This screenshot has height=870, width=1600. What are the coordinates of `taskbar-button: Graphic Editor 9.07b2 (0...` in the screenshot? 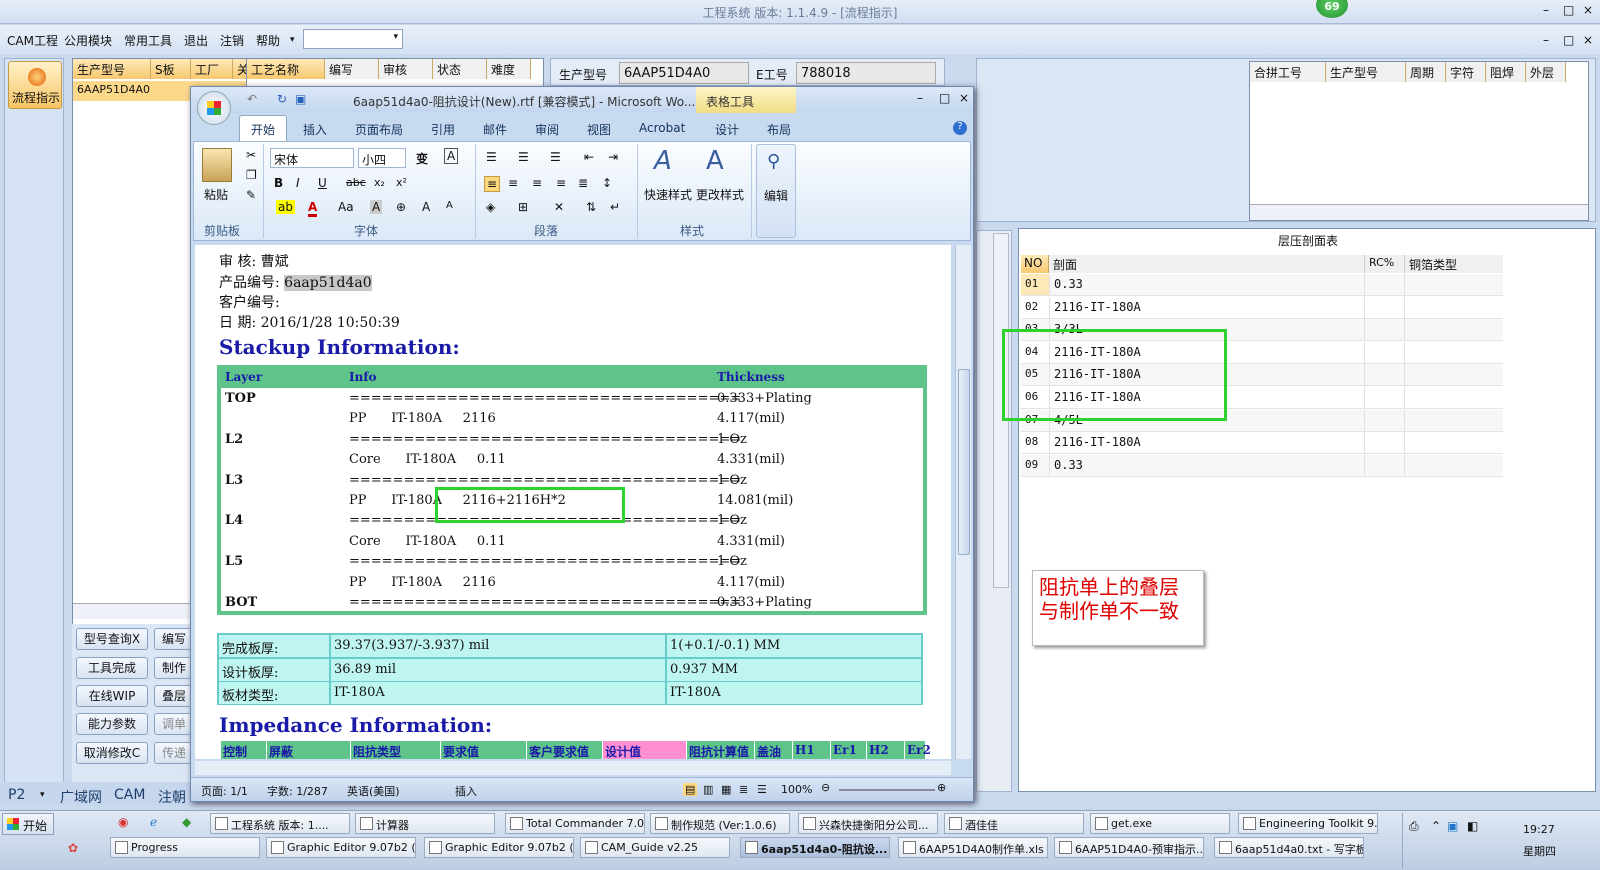 It's located at (499, 847).